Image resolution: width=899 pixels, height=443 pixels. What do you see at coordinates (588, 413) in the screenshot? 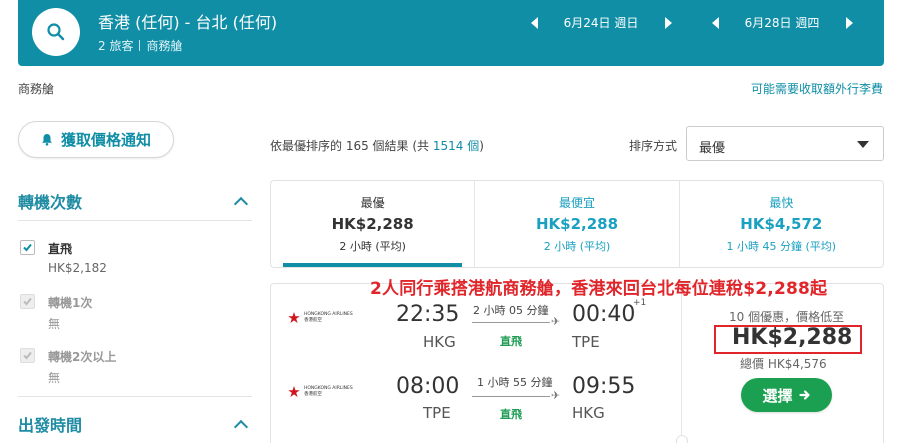
I see `inbound-arrive-airport: HKG` at bounding box center [588, 413].